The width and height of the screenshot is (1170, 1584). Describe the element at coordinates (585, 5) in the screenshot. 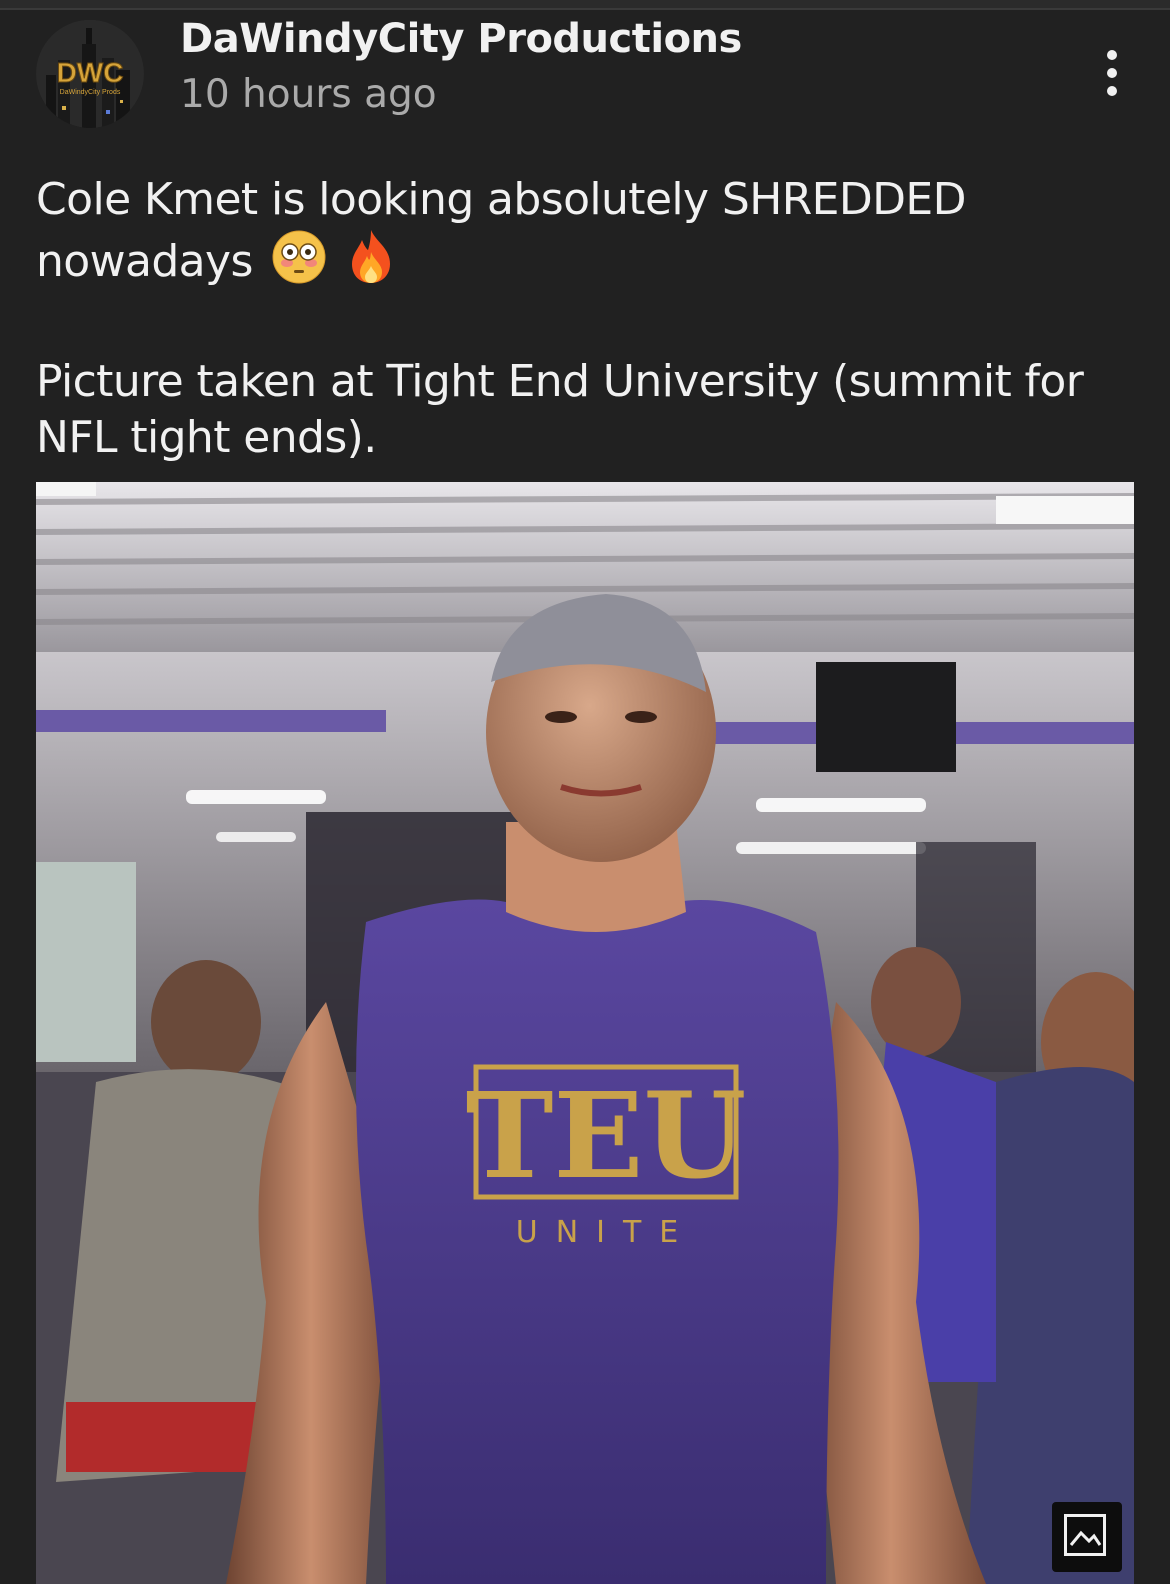

I see `top-divider` at that location.